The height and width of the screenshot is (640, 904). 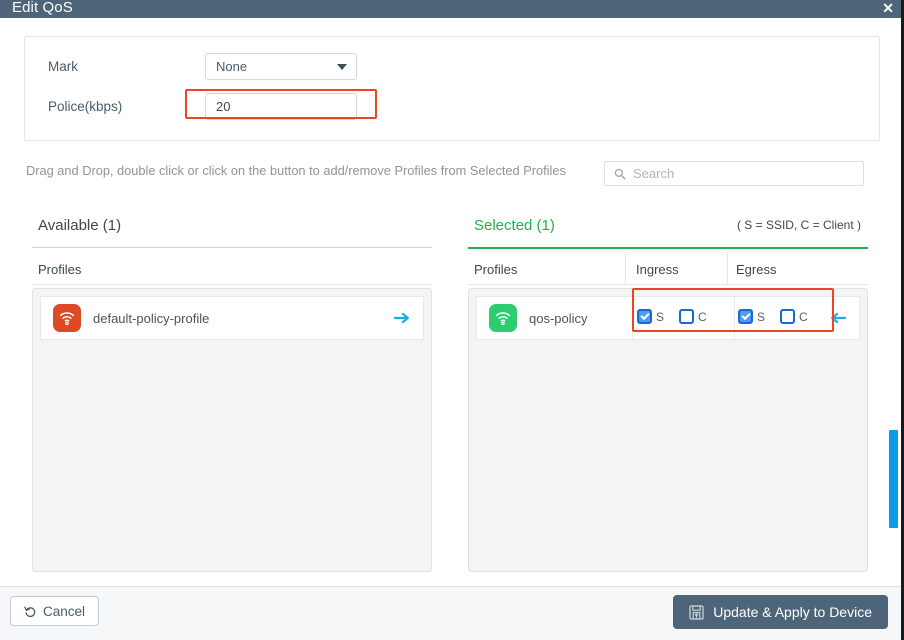 What do you see at coordinates (756, 269) in the screenshot?
I see `selected-column-egress: Egress` at bounding box center [756, 269].